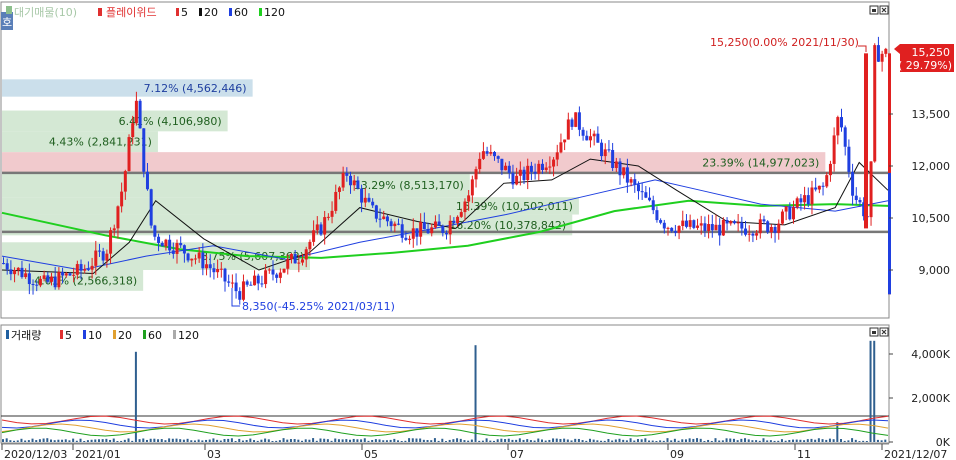 This screenshot has width=956, height=460. I want to click on volume-ma-label: 60, so click(155, 335).